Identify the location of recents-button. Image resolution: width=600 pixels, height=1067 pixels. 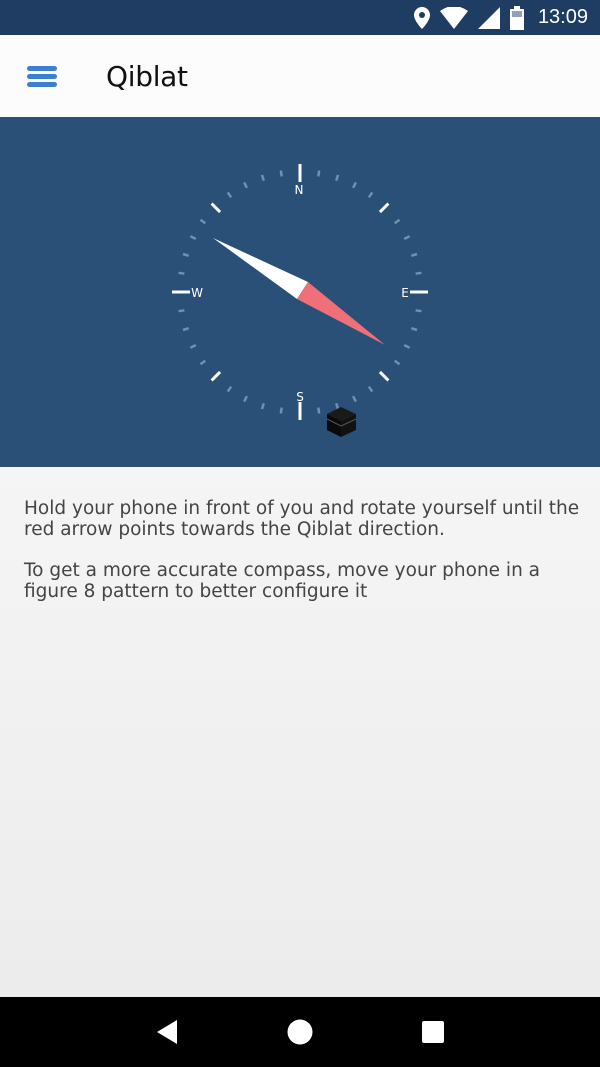
(433, 1032).